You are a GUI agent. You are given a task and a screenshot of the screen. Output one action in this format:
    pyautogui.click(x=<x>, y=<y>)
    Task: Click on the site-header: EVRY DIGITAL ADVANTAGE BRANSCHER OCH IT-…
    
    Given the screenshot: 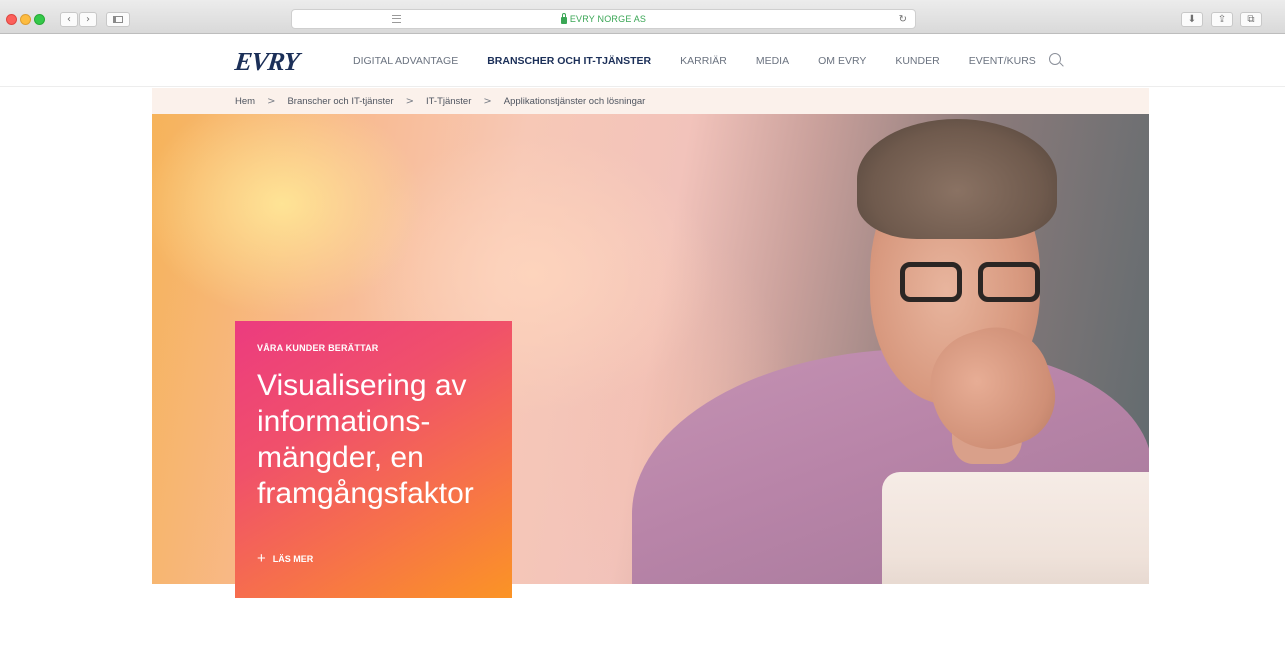 What is the action you would take?
    pyautogui.click(x=642, y=61)
    